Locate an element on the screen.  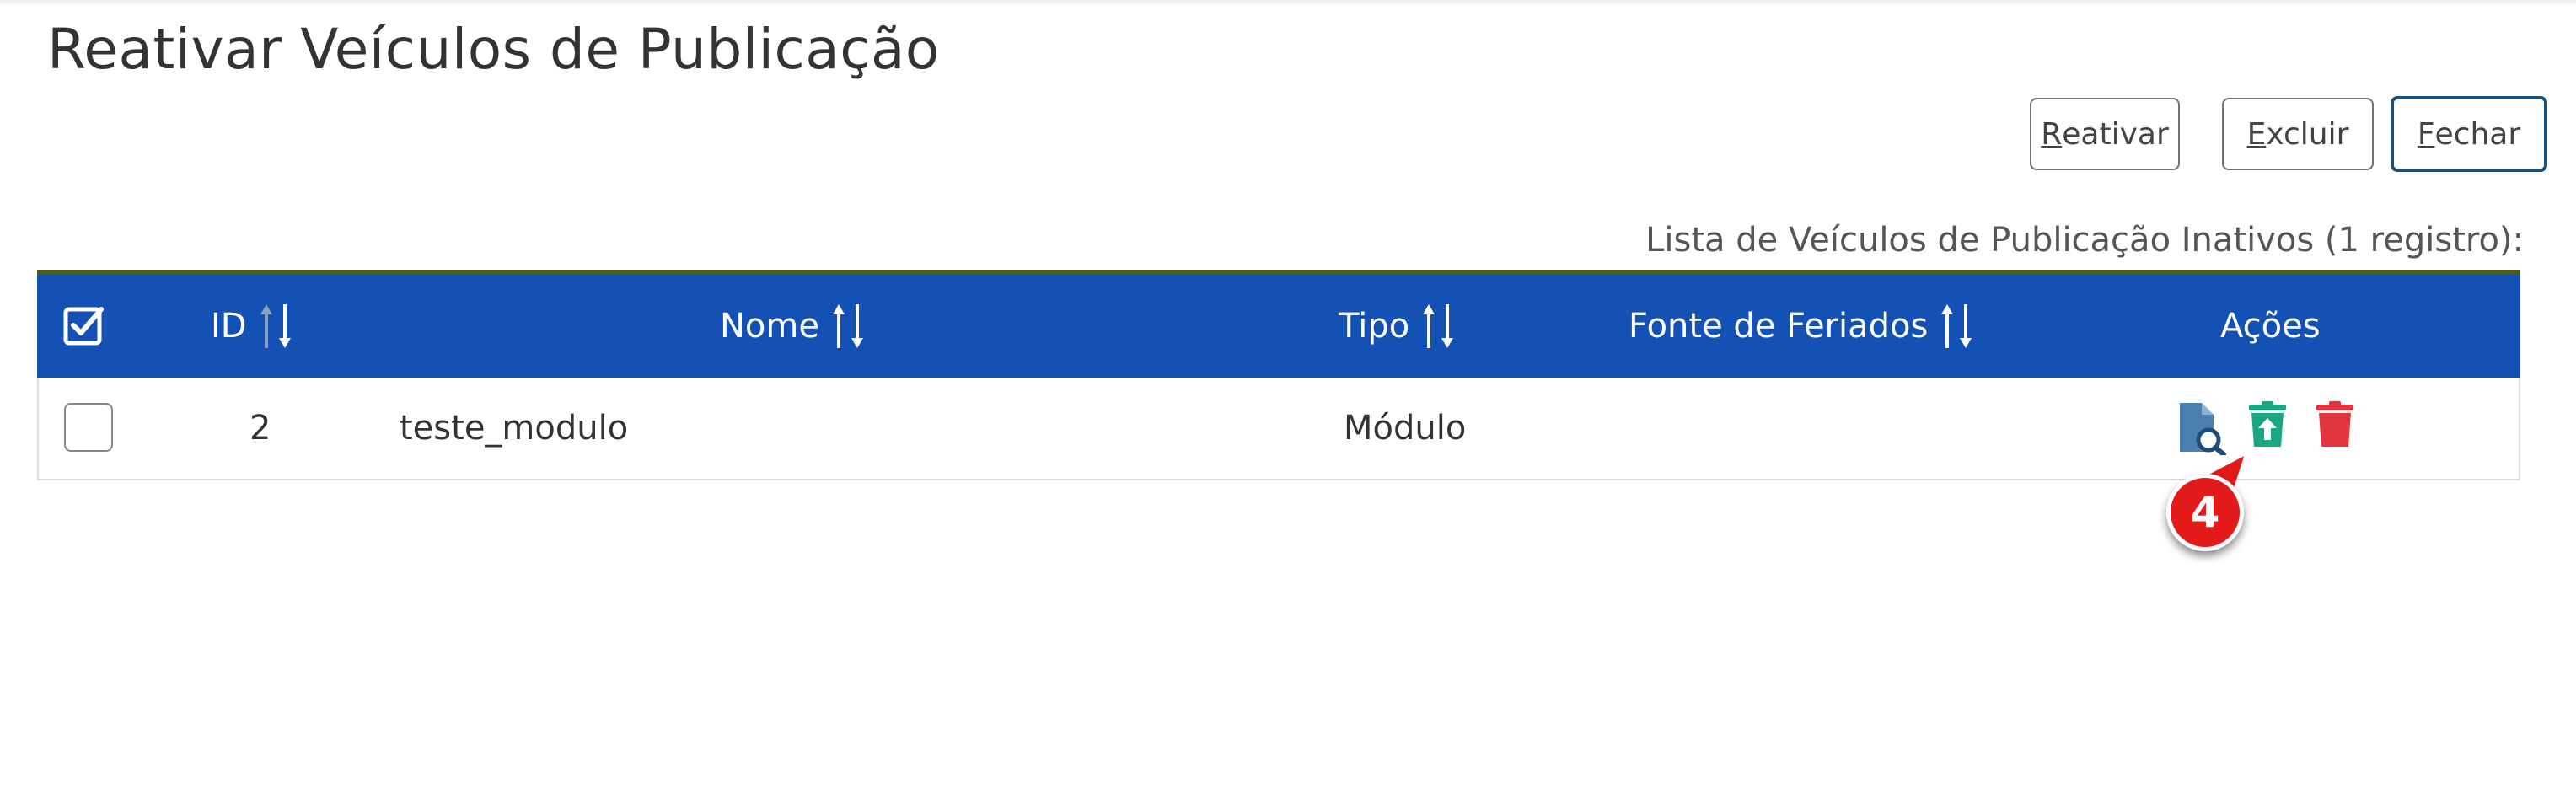
top-edge is located at coordinates (1288, 2).